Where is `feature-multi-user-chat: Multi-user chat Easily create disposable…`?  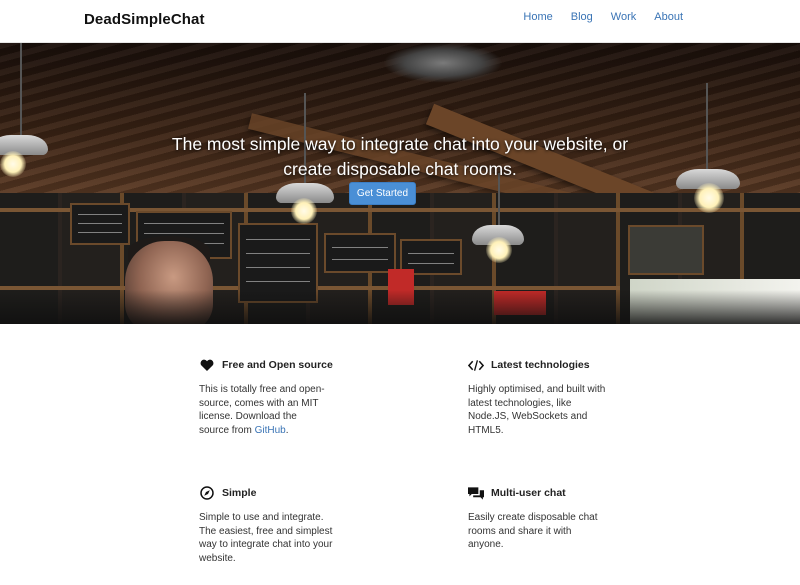 feature-multi-user-chat: Multi-user chat Easily create disposable… is located at coordinates (555, 519).